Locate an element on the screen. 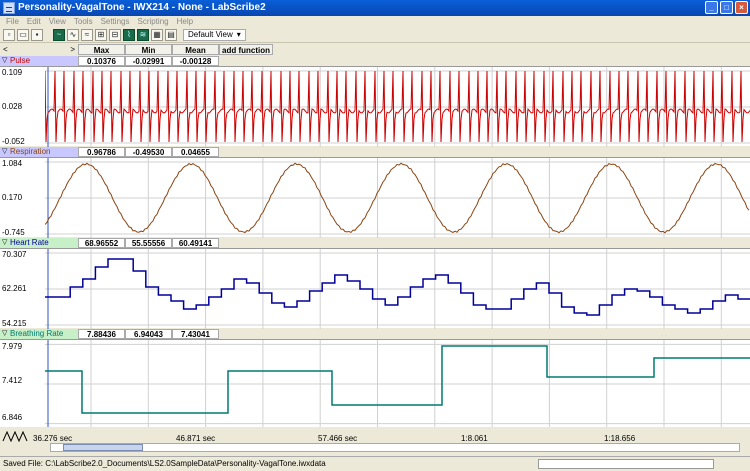 The width and height of the screenshot is (750, 471). add-function-button: add function is located at coordinates (246, 49).